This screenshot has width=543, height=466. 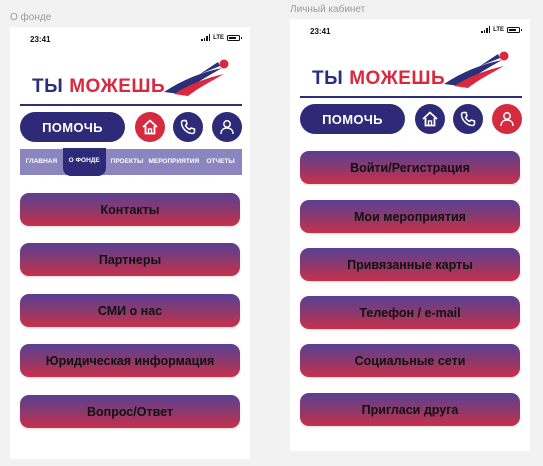 What do you see at coordinates (130, 259) in the screenshot?
I see `partners-button: Партнеры` at bounding box center [130, 259].